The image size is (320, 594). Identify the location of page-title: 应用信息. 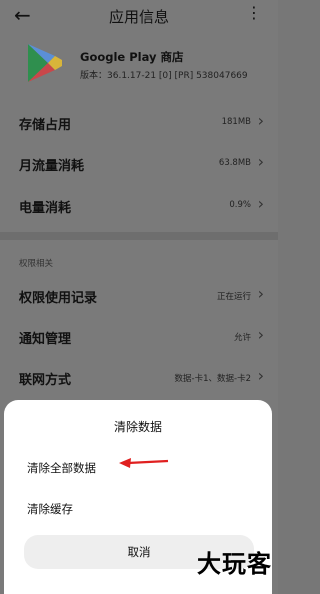
(138, 17).